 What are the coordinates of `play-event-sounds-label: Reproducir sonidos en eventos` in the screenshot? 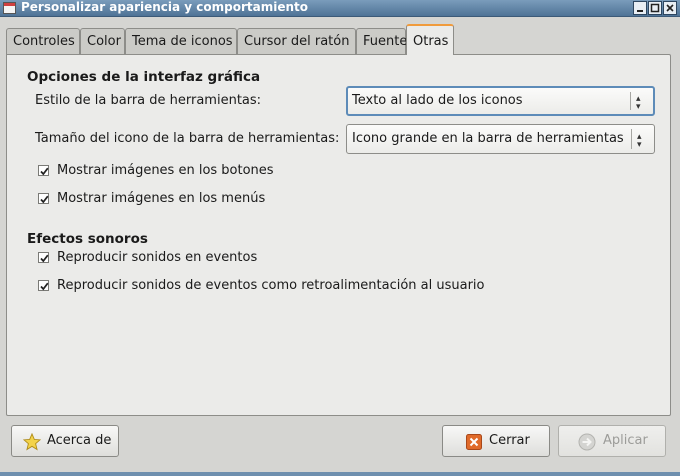 It's located at (157, 257).